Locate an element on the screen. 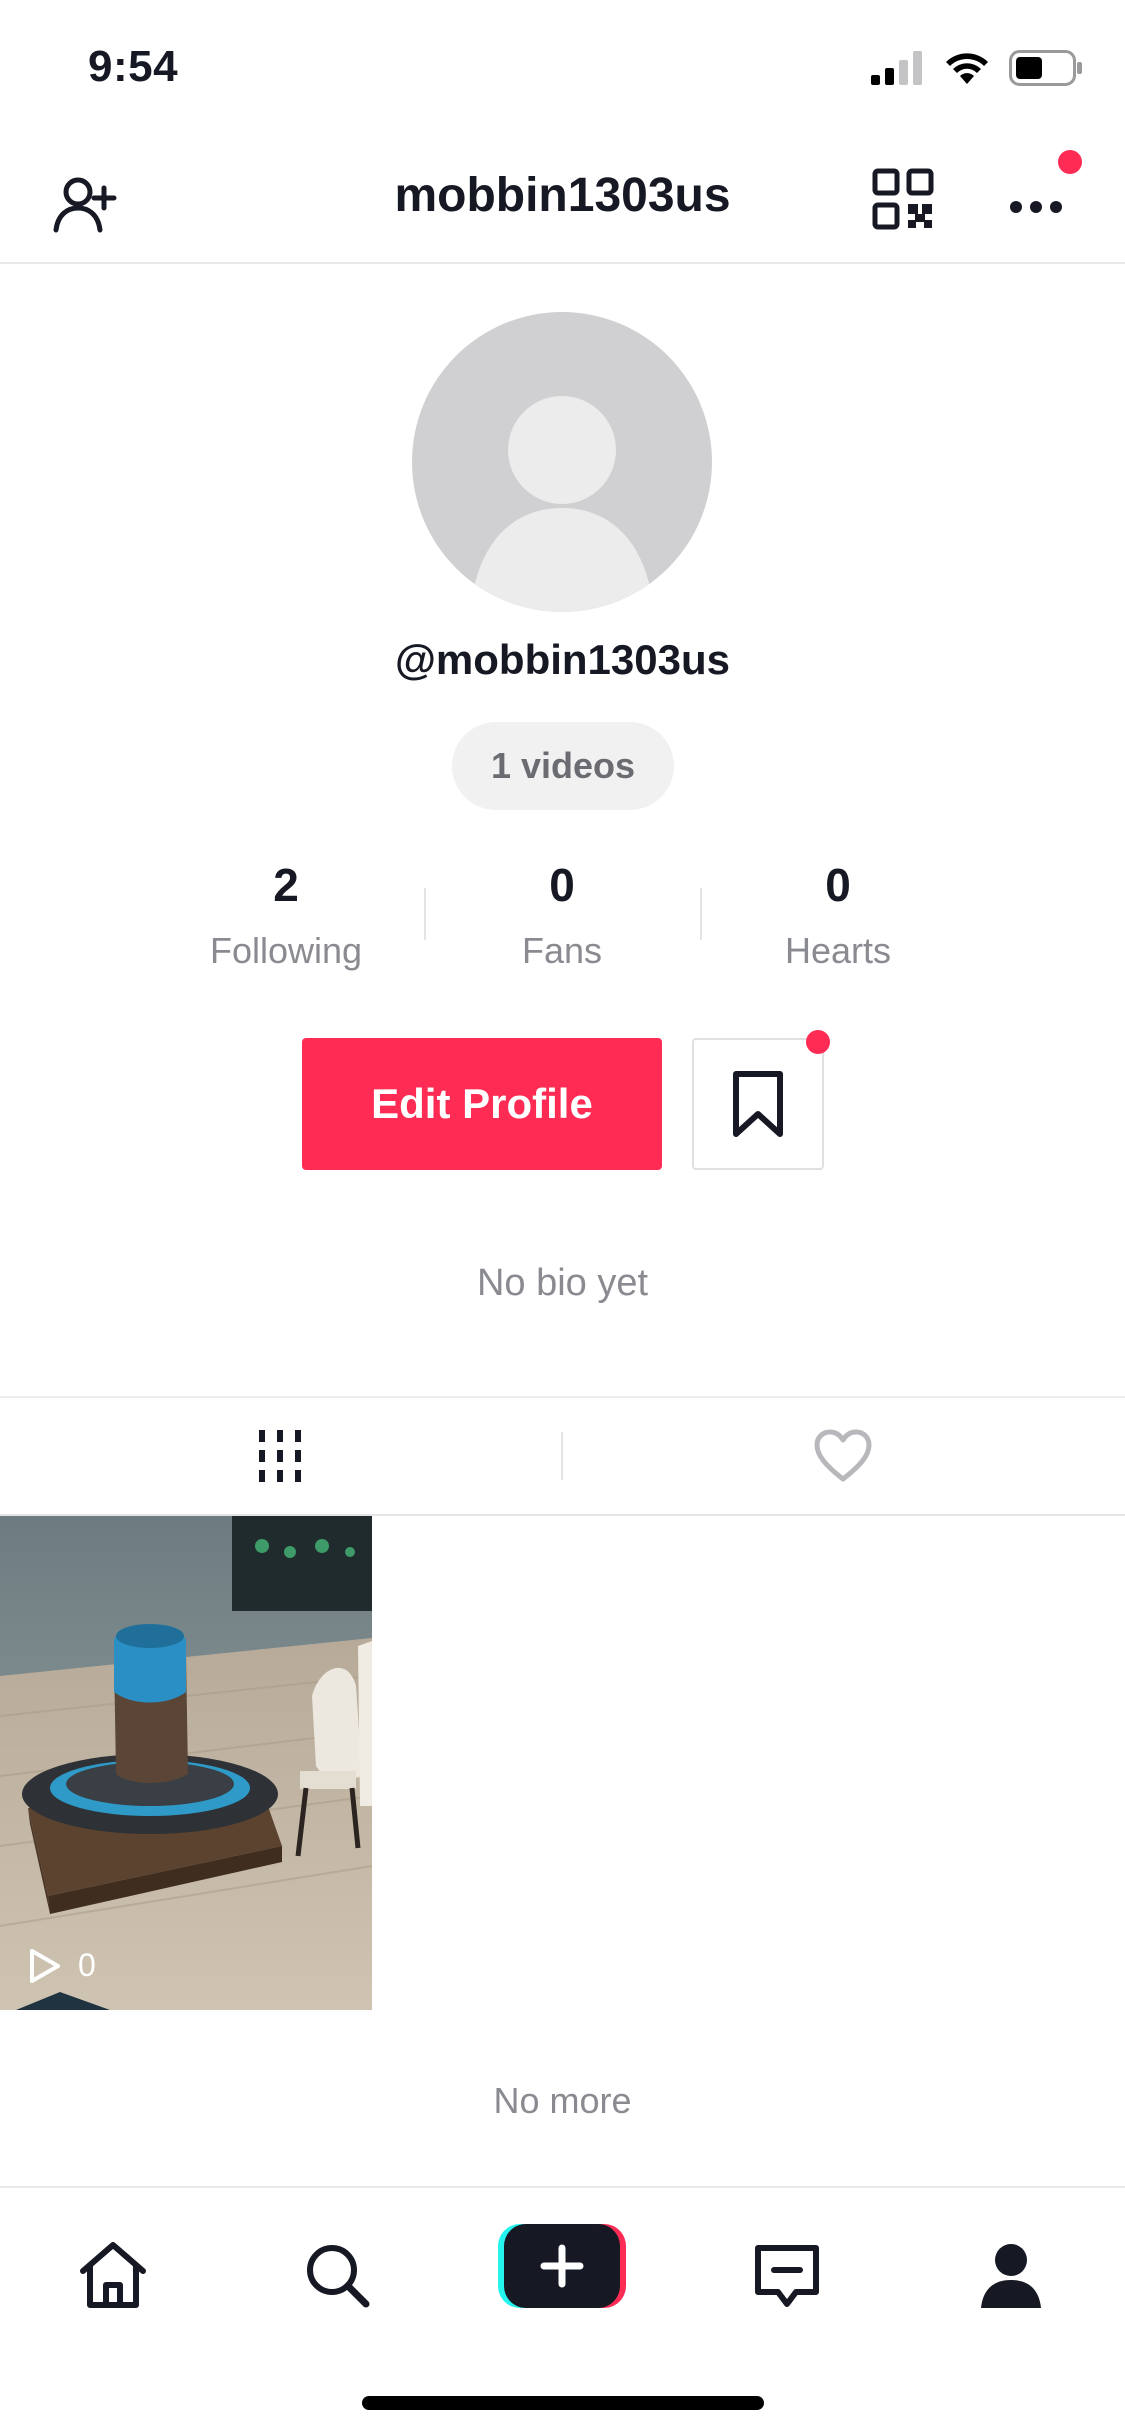 This screenshot has height=2436, width=1125. more-options-icon is located at coordinates (1036, 204).